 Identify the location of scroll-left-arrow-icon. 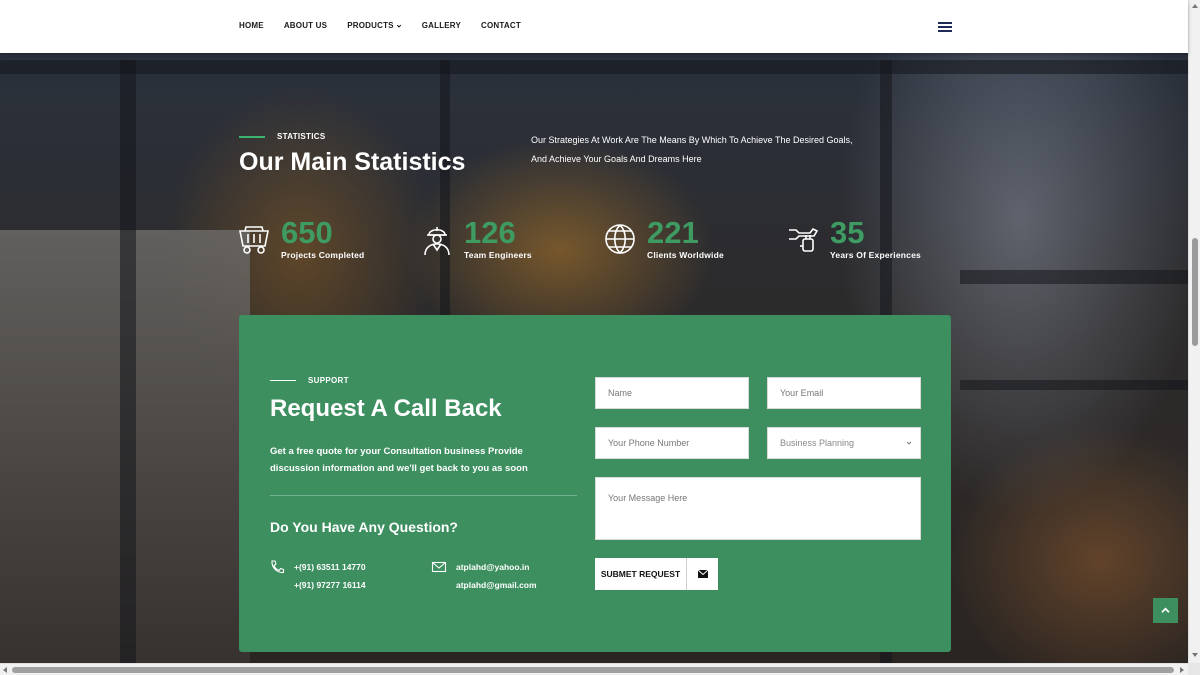
(5, 670).